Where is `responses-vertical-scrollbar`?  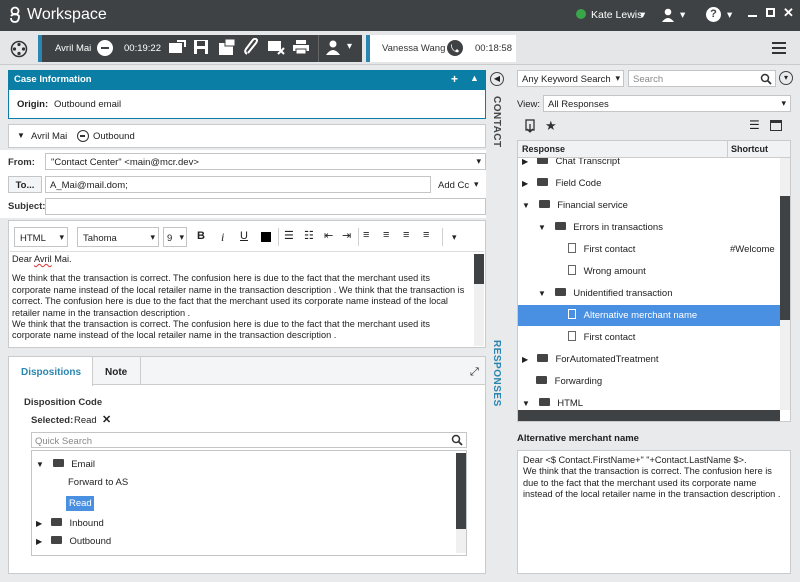 responses-vertical-scrollbar is located at coordinates (785, 284).